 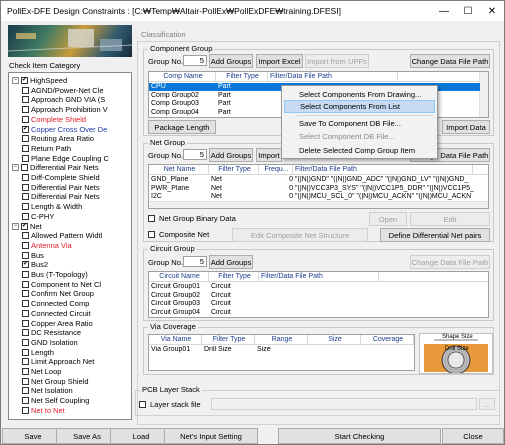 I want to click on tree-item: − ✔ Net, so click(x=27, y=226).